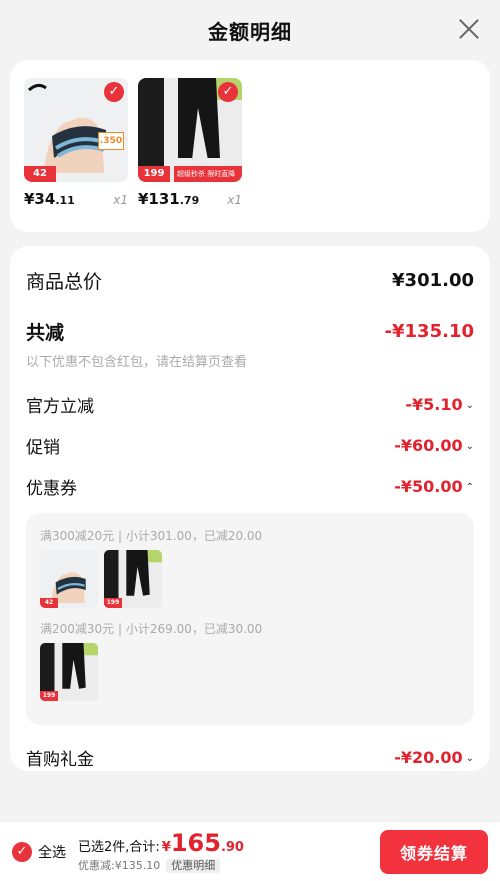  Describe the element at coordinates (250, 331) in the screenshot. I see `discount-row: 共减 -¥135.10` at that location.